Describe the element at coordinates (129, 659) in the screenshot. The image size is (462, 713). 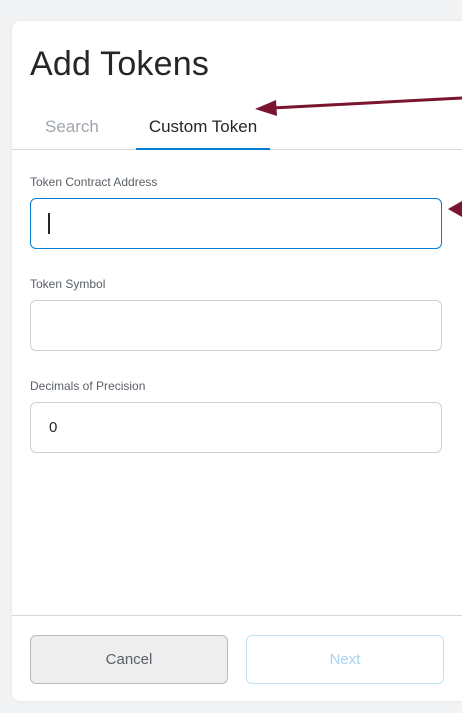
I see `cancel-button: Cancel` at that location.